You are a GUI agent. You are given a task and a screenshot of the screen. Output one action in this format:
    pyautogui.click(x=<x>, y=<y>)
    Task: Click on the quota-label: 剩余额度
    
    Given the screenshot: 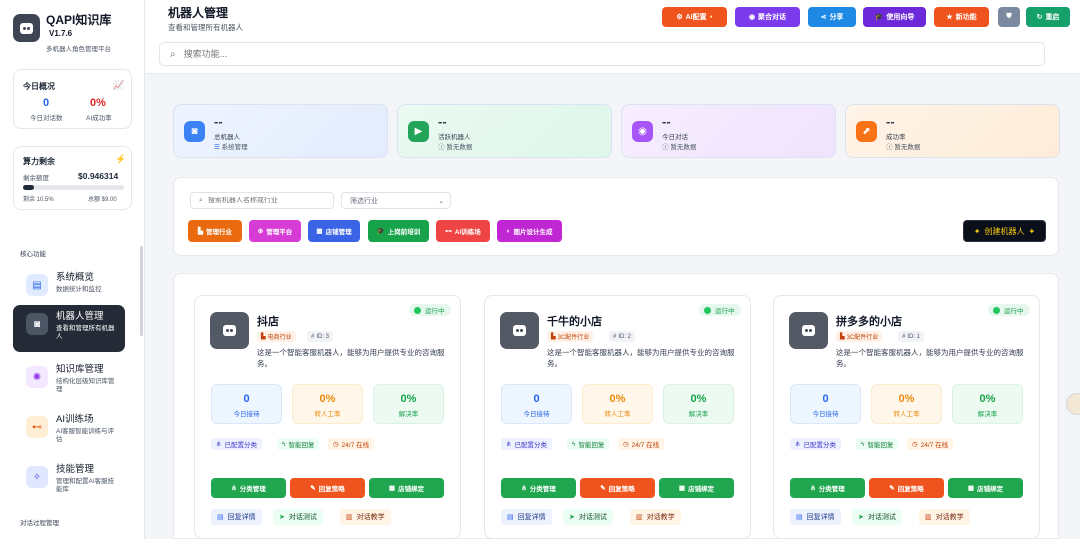 What is the action you would take?
    pyautogui.click(x=36, y=178)
    